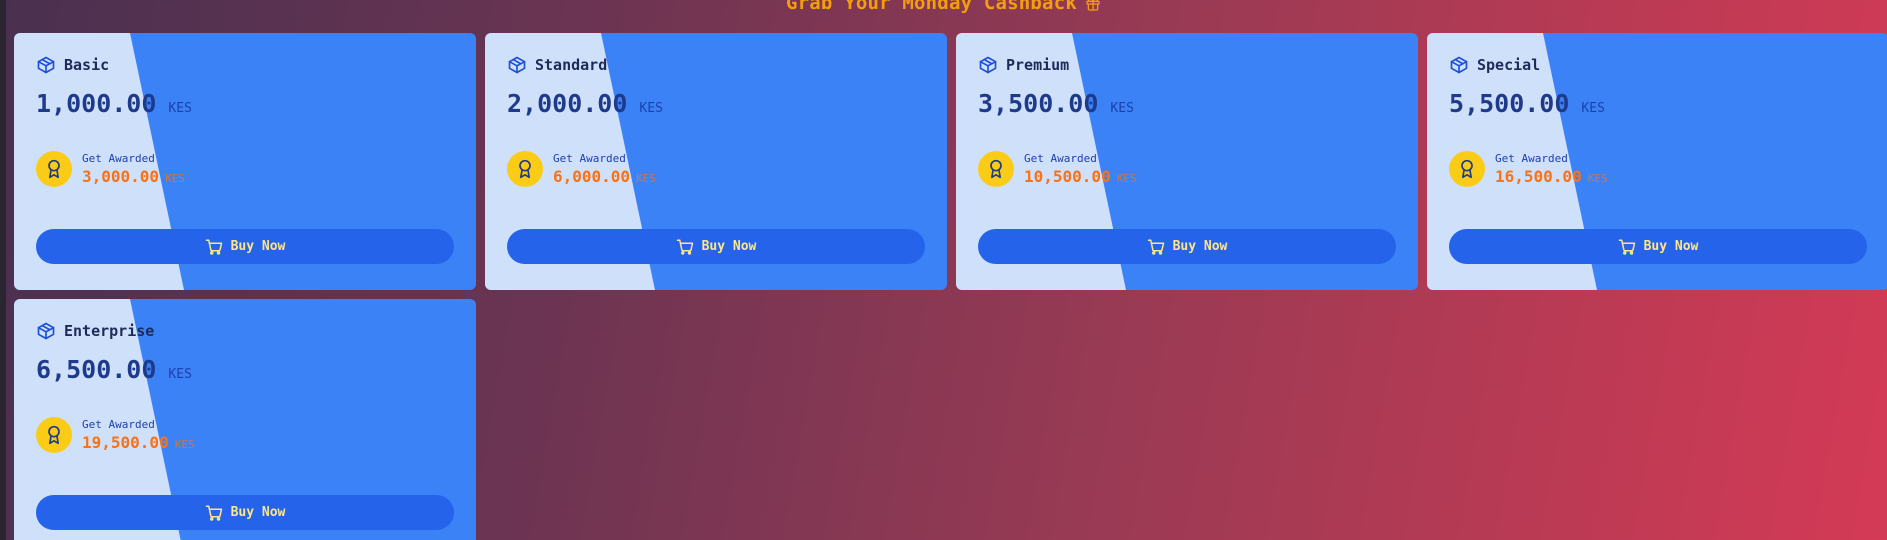  I want to click on gift-icon, so click(1093, 6).